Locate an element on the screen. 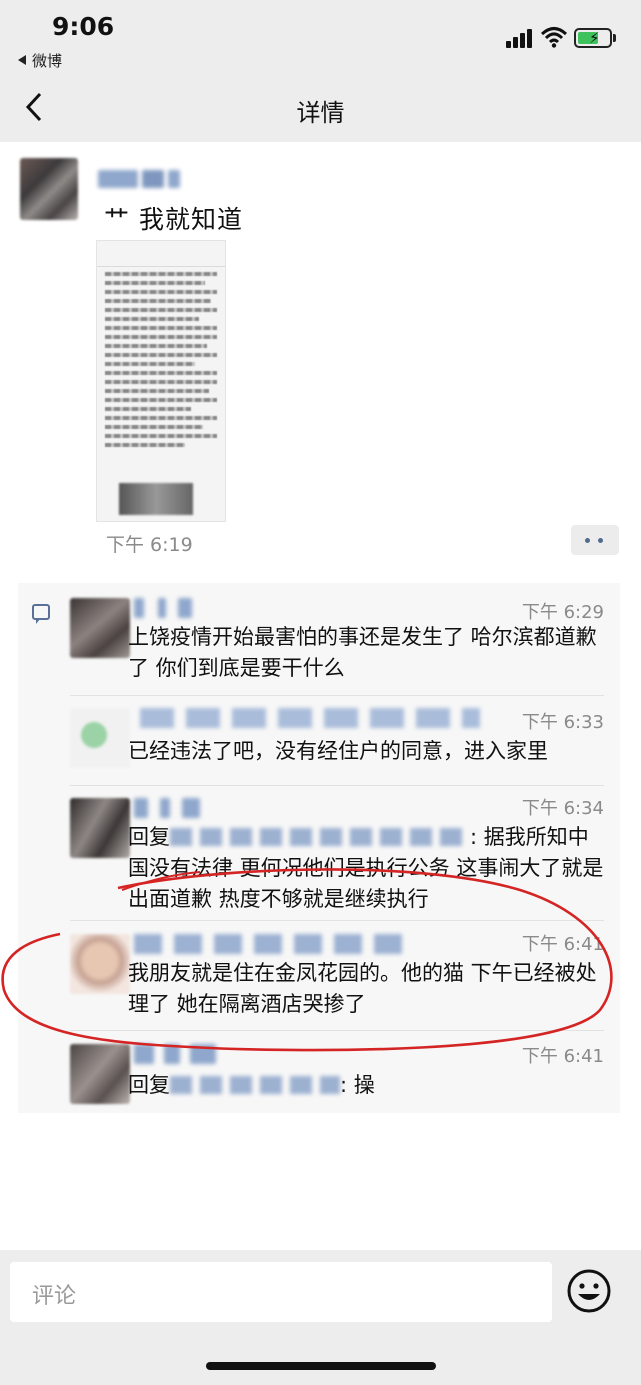 This screenshot has height=1385, width=641. comment-item: 下午 6:41 回复 : 操 is located at coordinates (337, 1073).